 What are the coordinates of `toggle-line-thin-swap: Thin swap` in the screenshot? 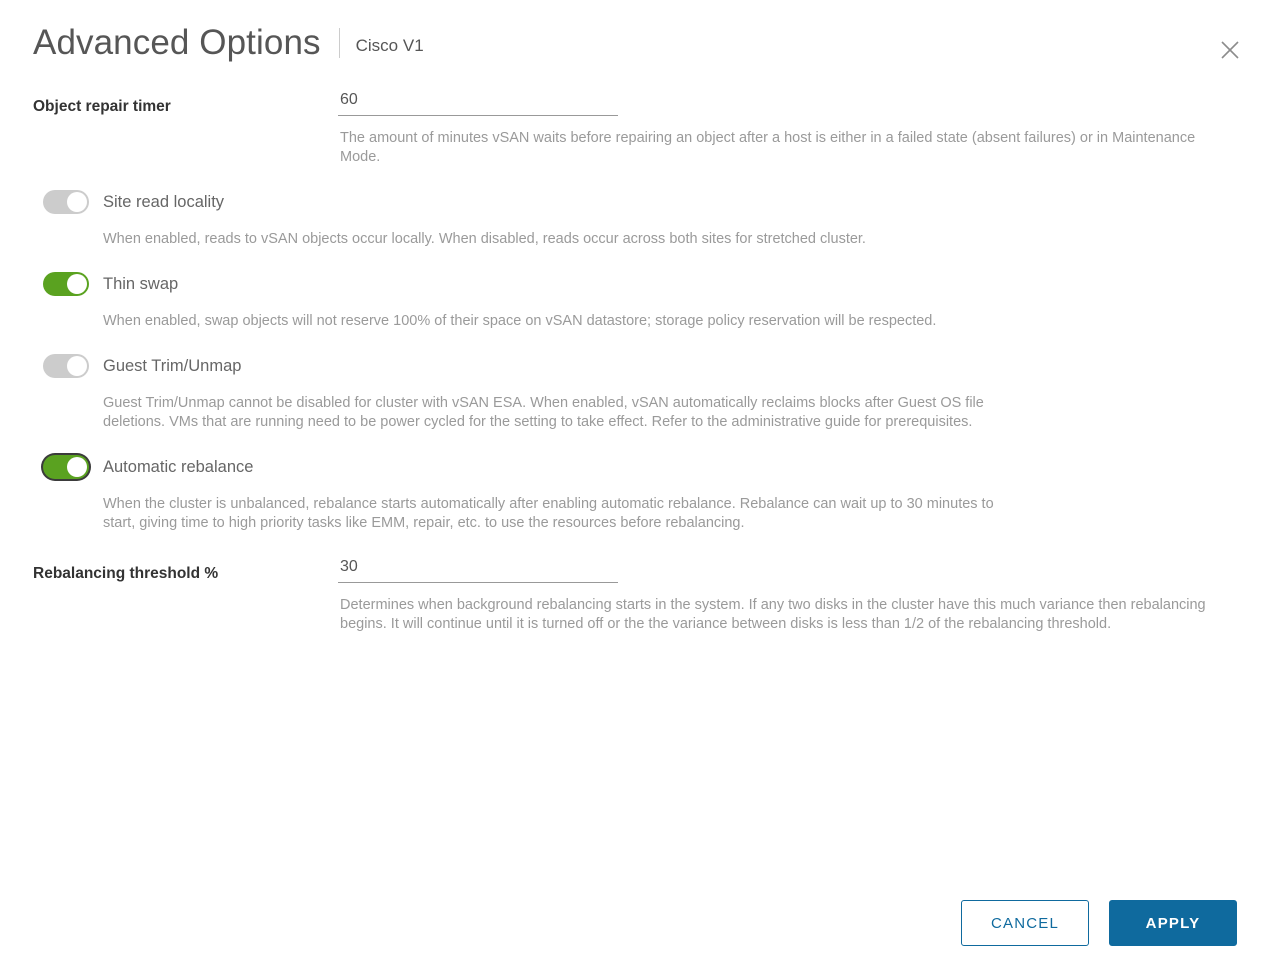 It's located at (656, 284).